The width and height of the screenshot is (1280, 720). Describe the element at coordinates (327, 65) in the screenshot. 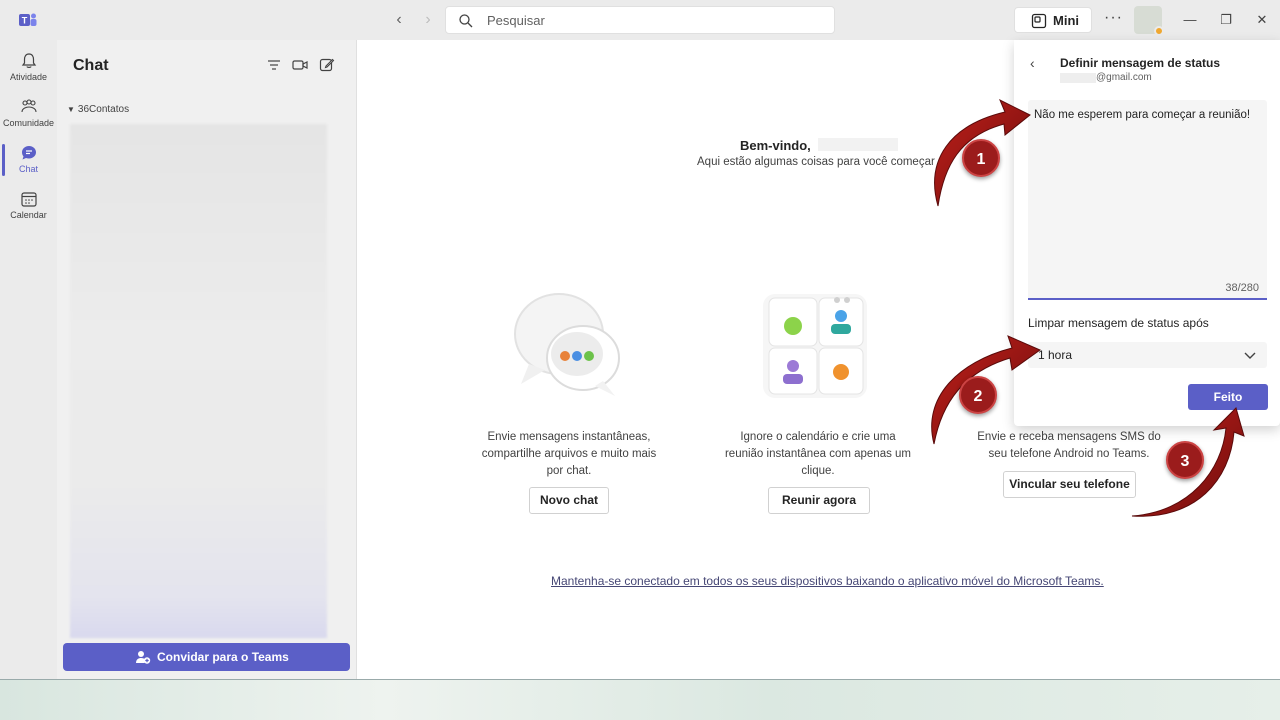

I see `new-chat-icon` at that location.